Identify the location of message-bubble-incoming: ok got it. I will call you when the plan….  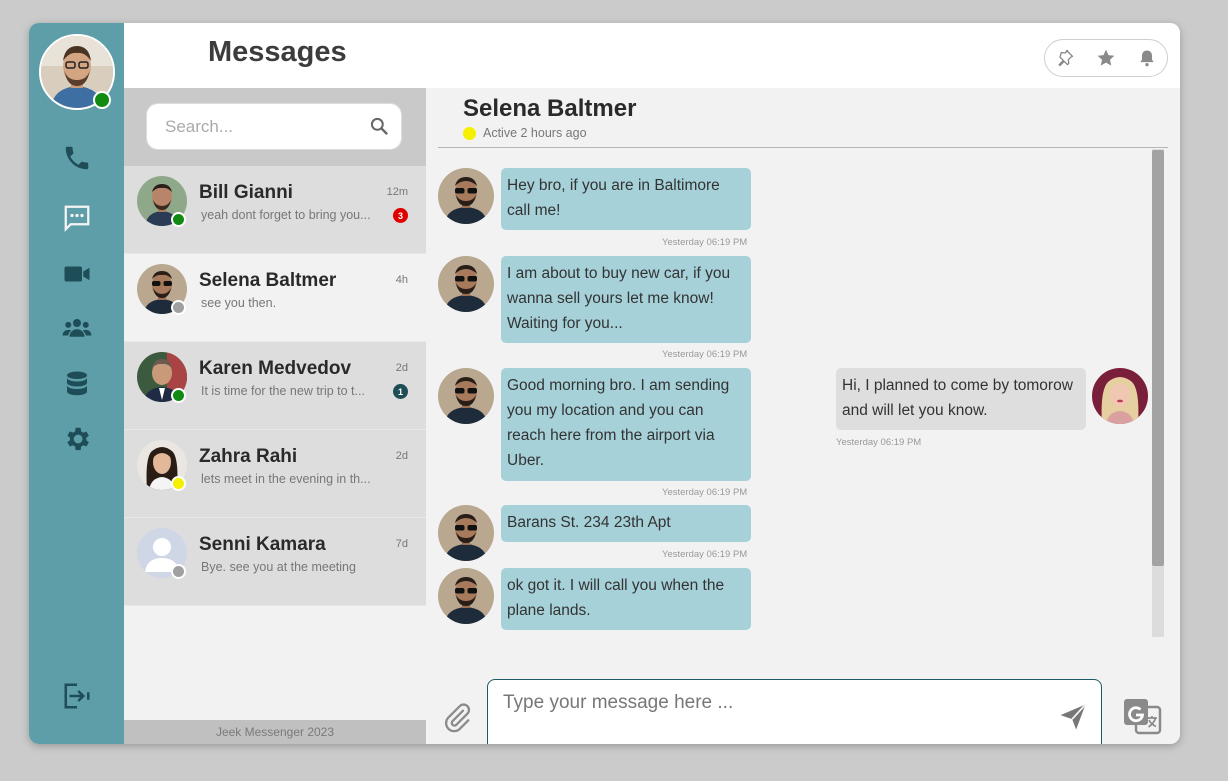
(626, 599).